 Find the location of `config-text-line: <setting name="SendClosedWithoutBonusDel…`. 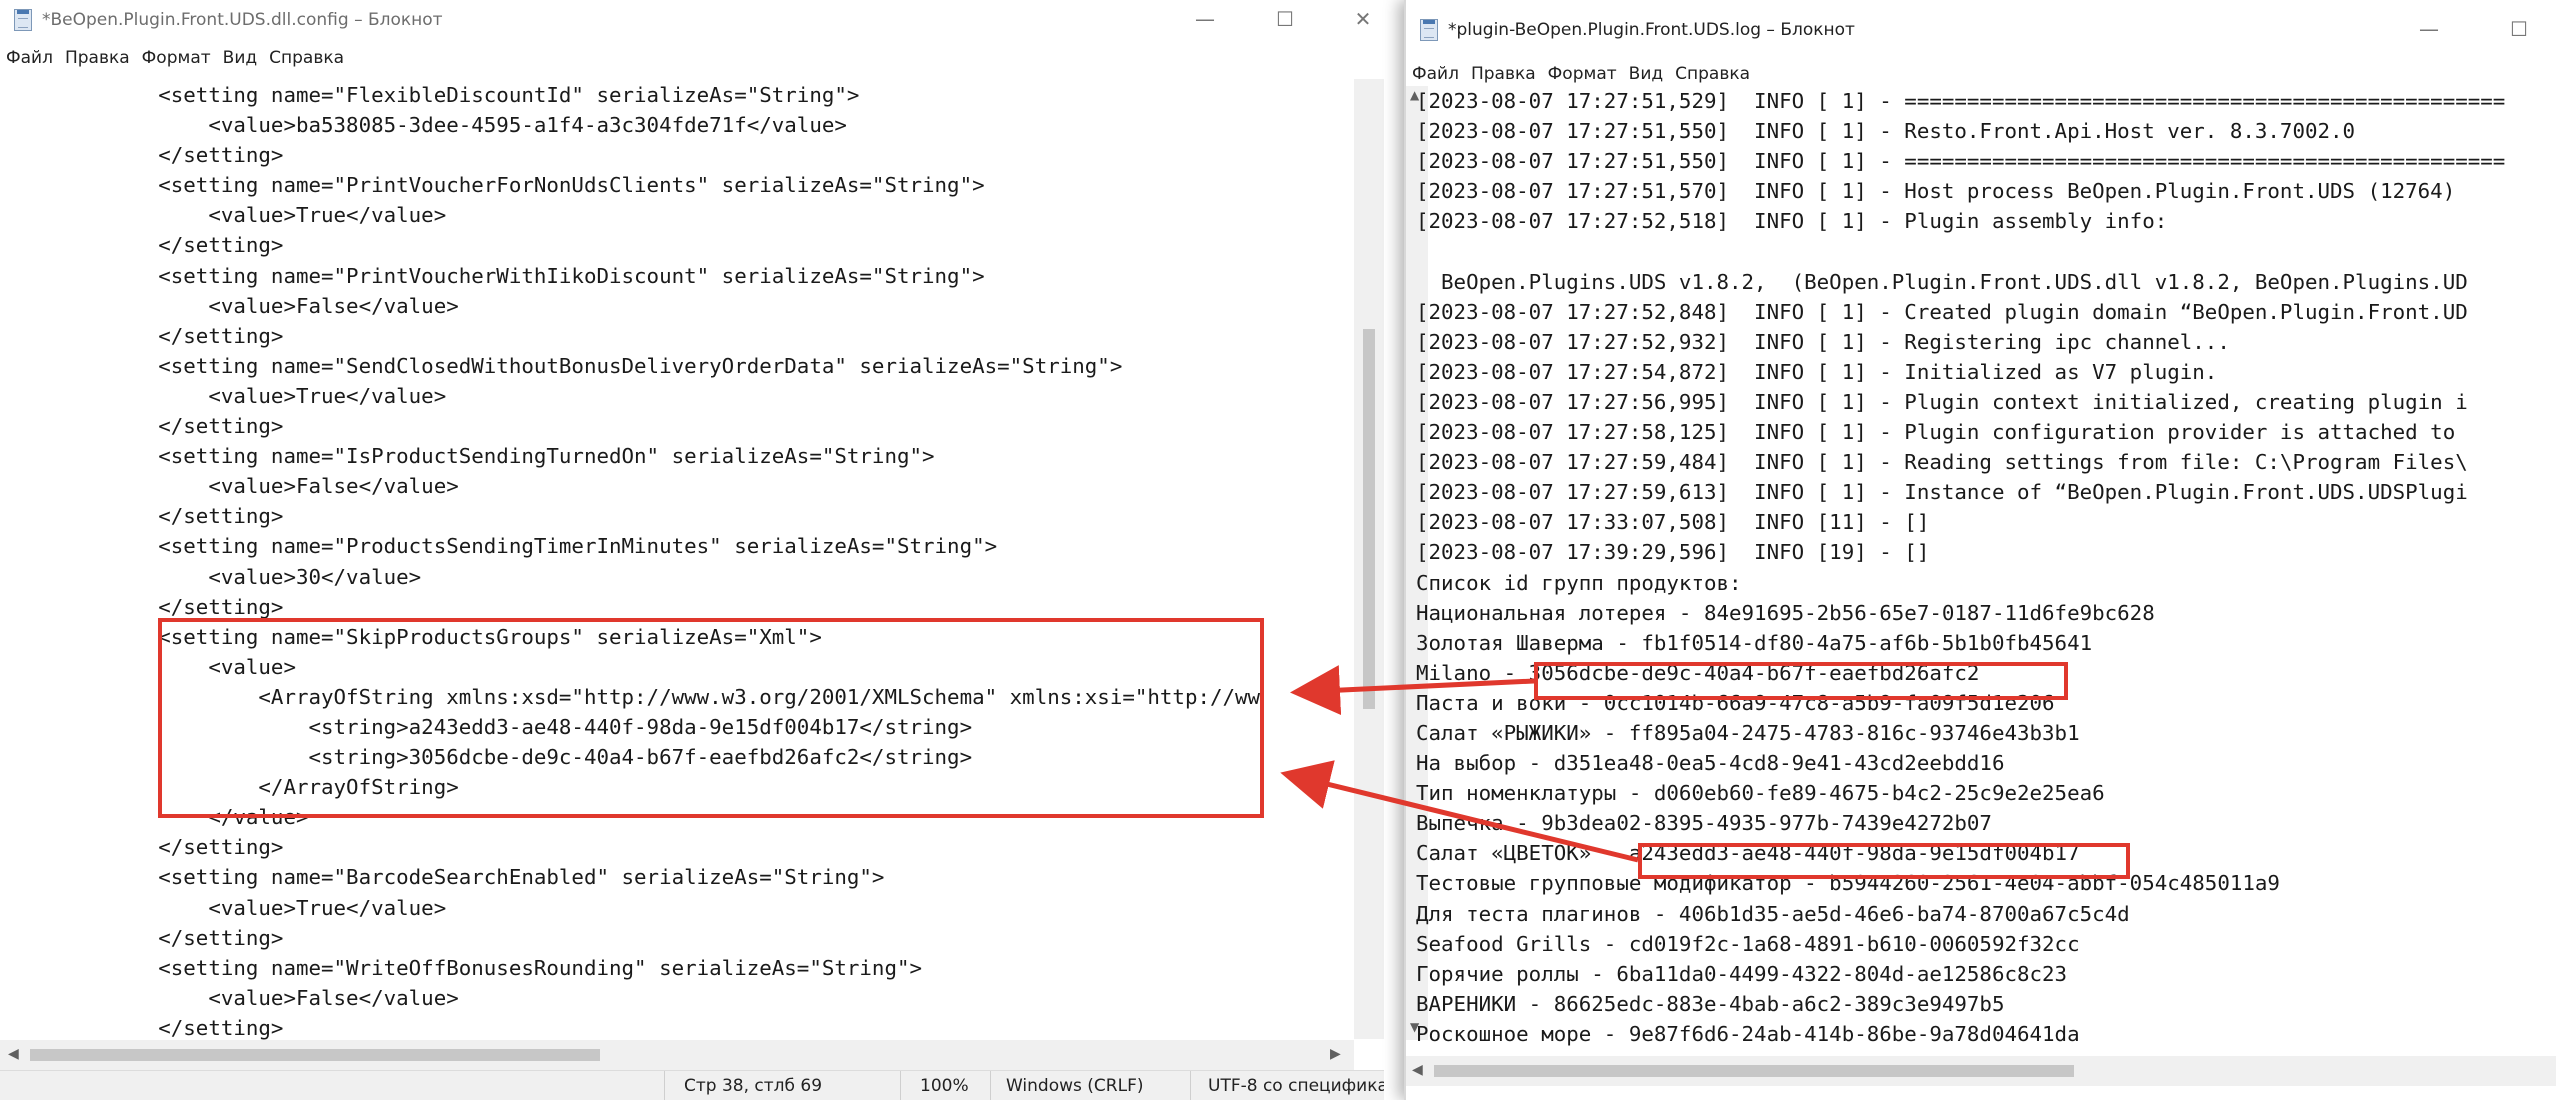

config-text-line: <setting name="SendClosedWithoutBonusDel… is located at coordinates (565, 365).